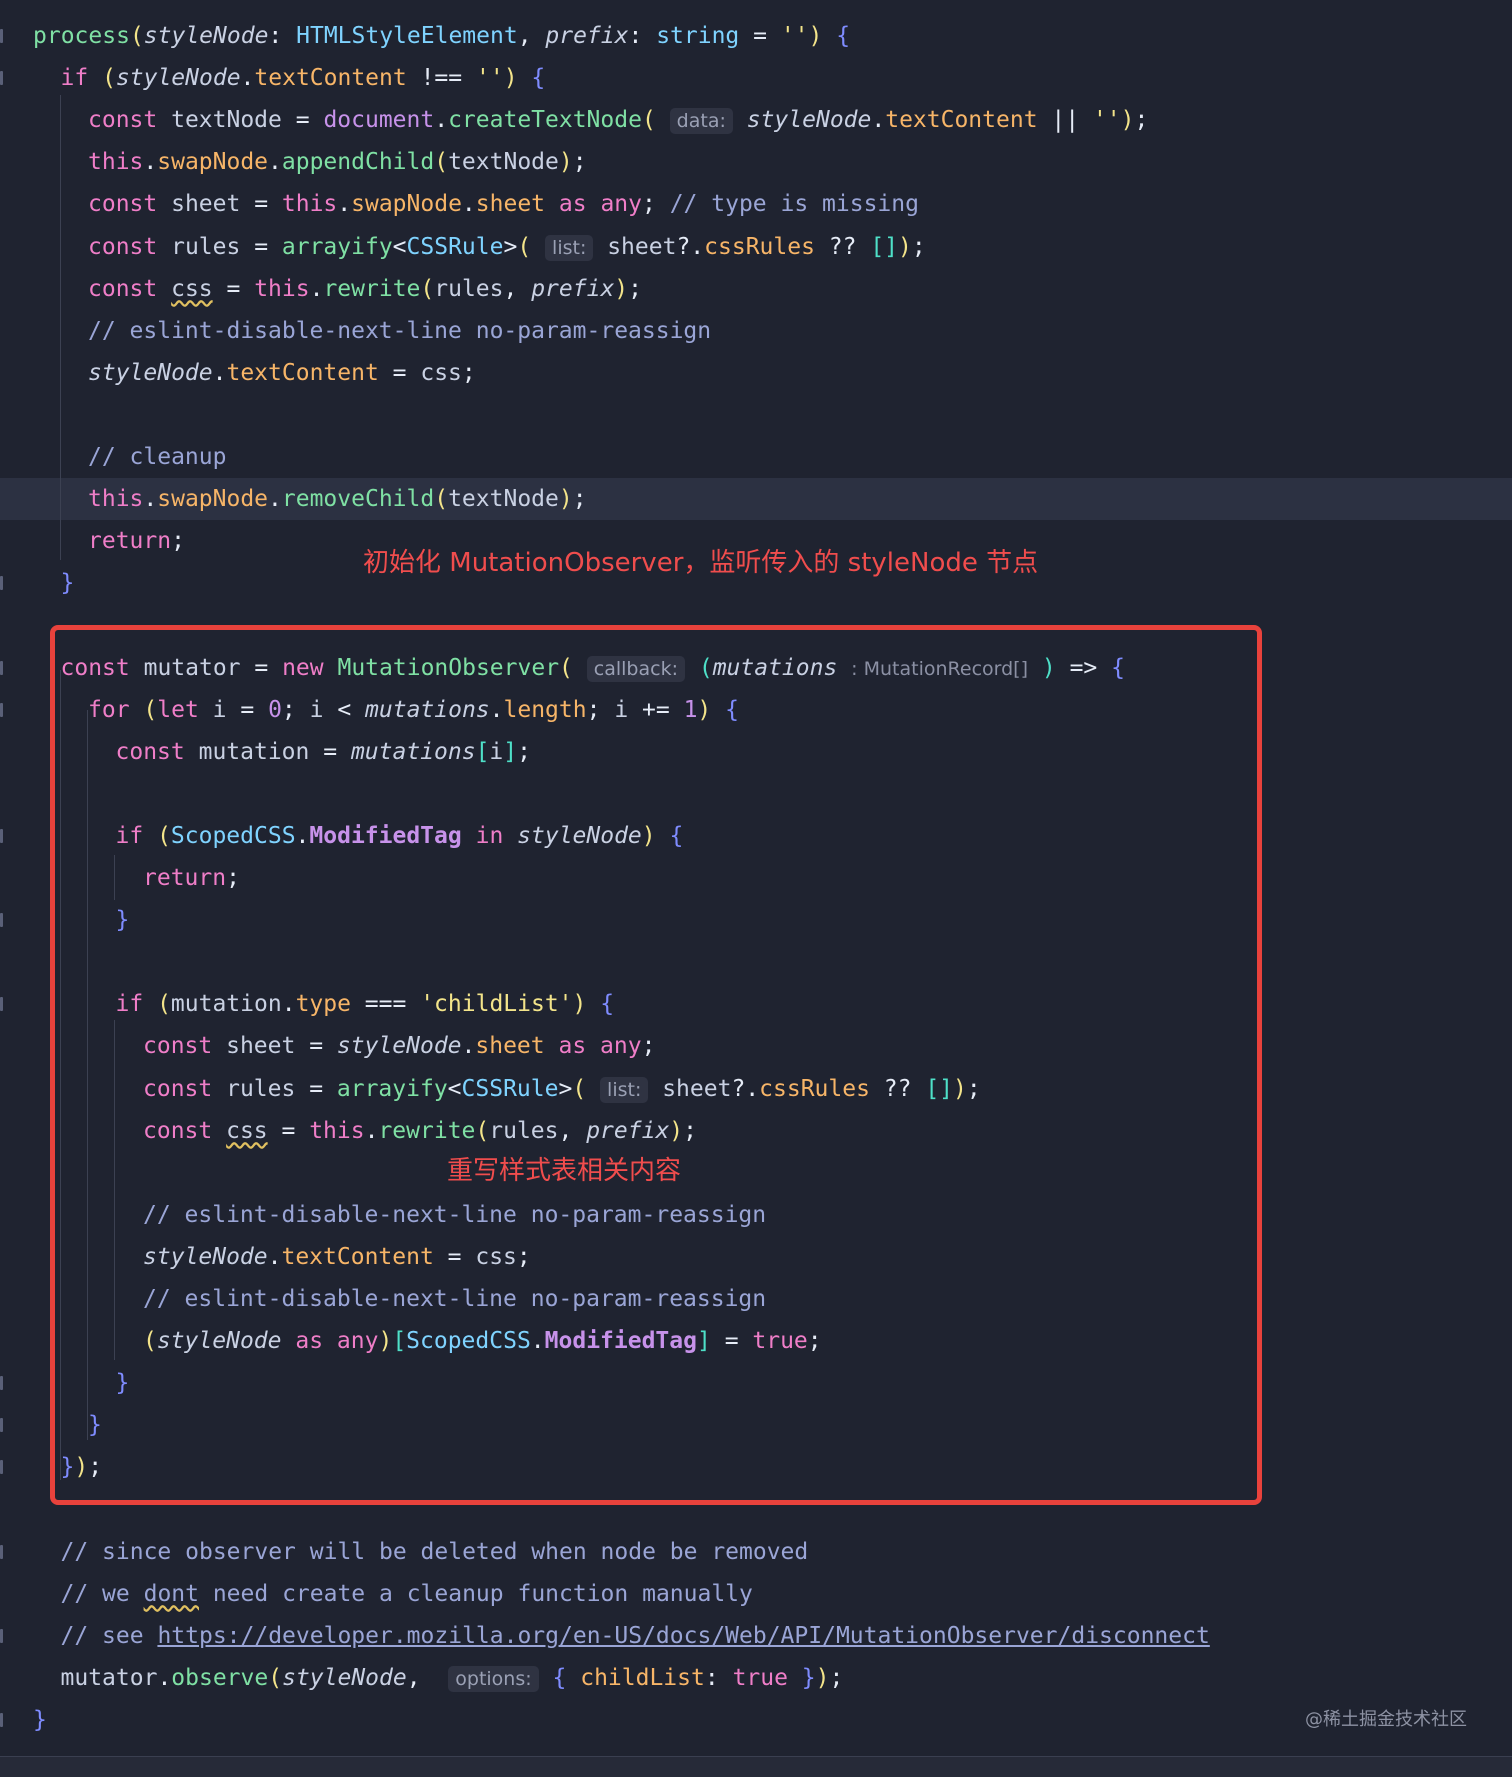 The image size is (1512, 1777). I want to click on code-token: prefix, so click(573, 288).